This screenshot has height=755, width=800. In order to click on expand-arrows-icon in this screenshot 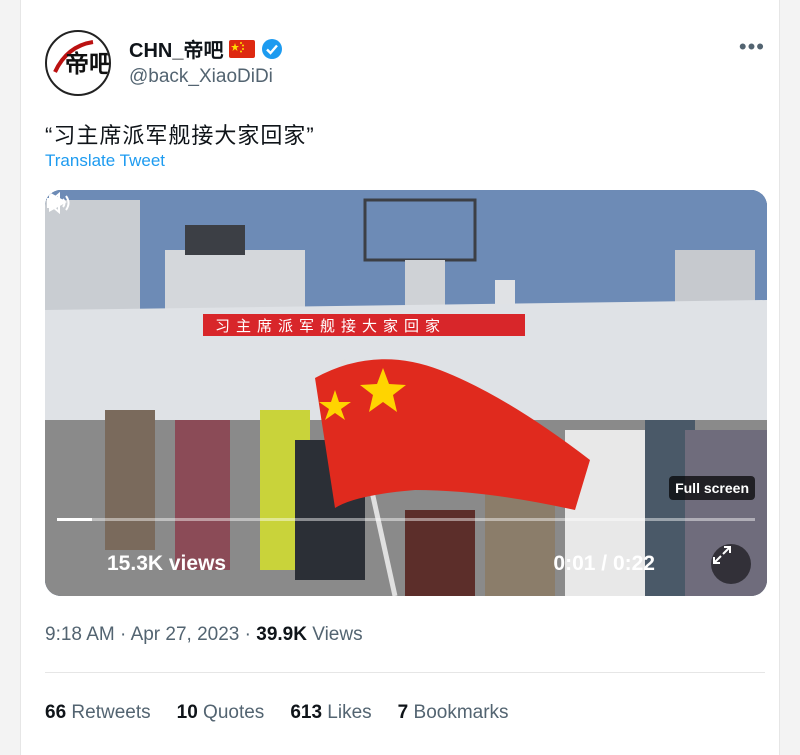, I will do `click(722, 555)`.